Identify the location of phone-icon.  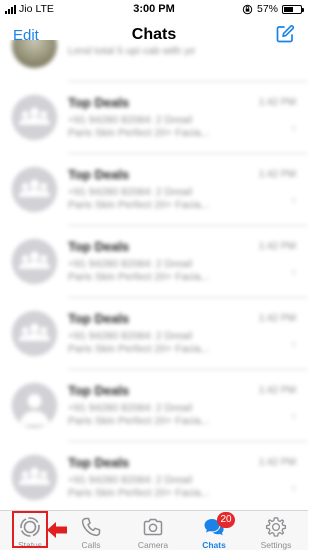
(91, 527).